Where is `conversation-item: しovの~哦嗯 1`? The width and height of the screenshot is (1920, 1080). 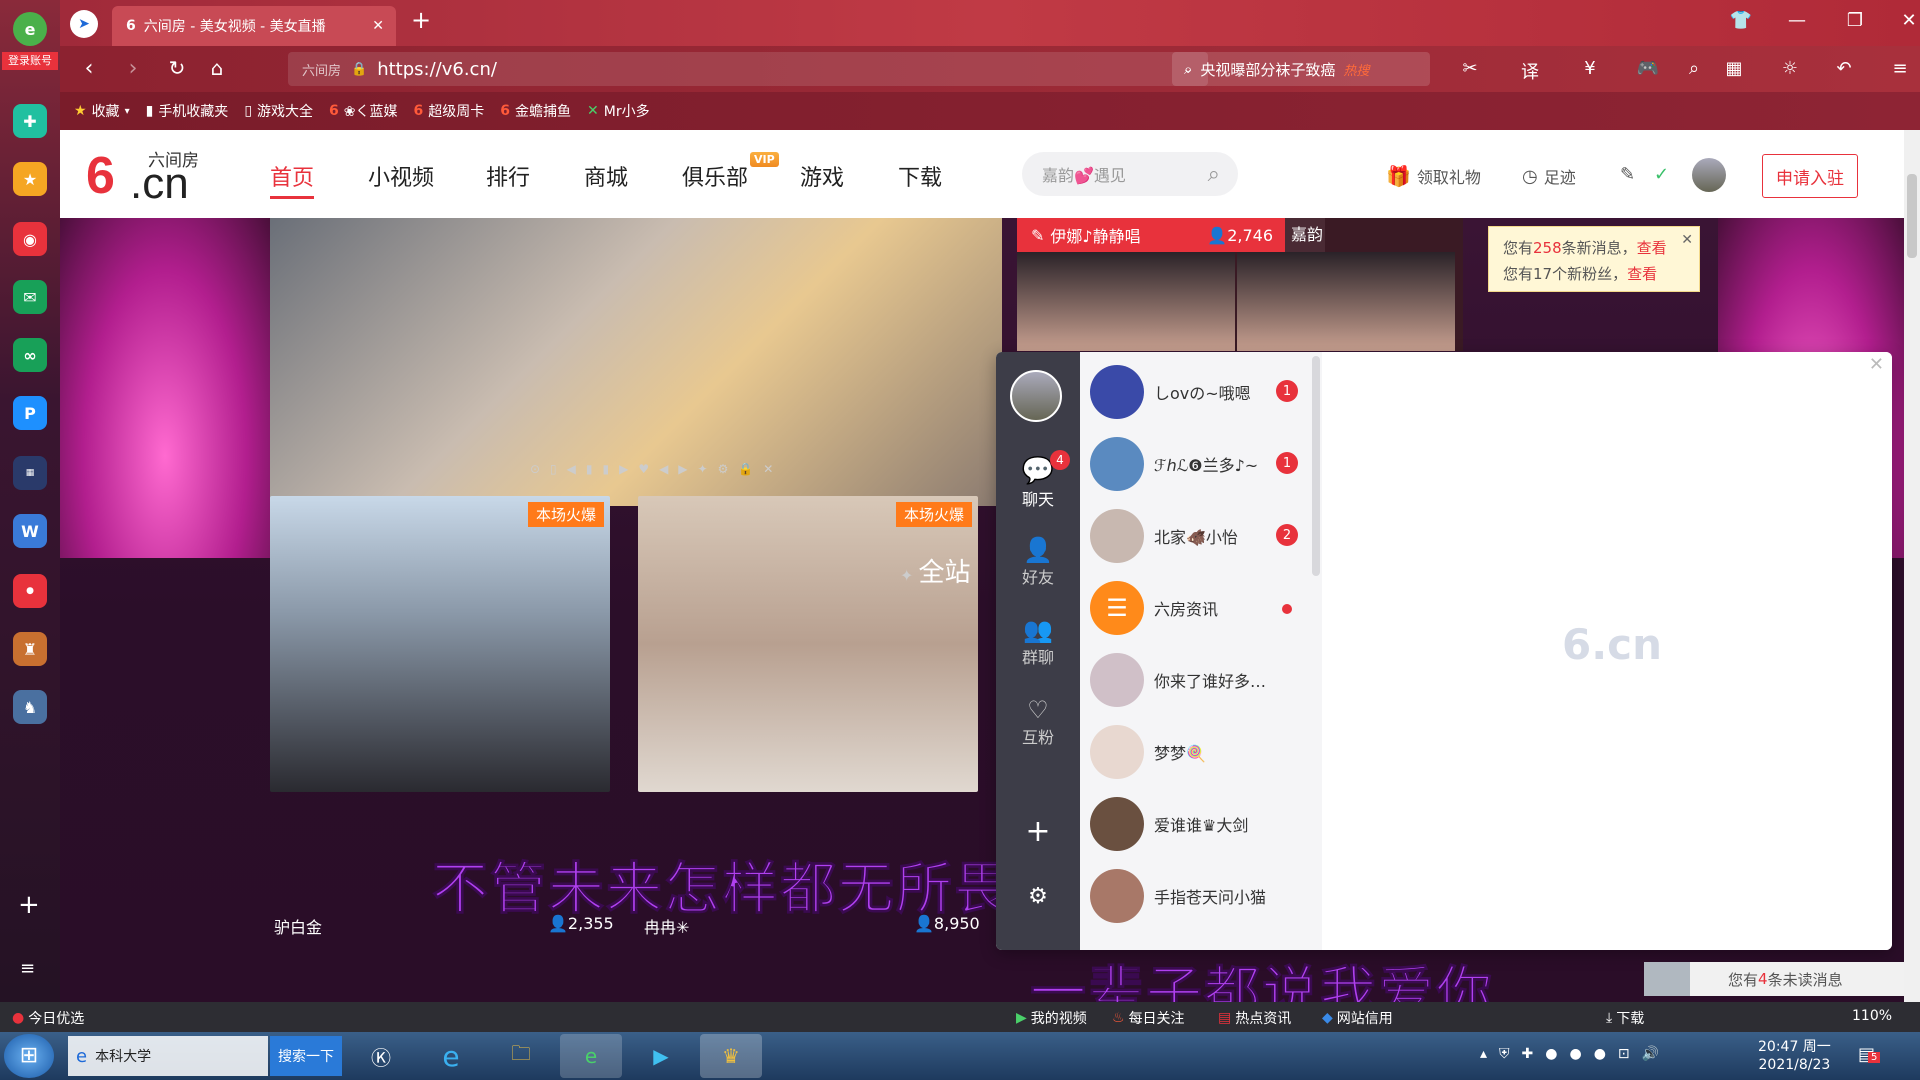
conversation-item: しovの~哦嗯 1 is located at coordinates (1201, 392).